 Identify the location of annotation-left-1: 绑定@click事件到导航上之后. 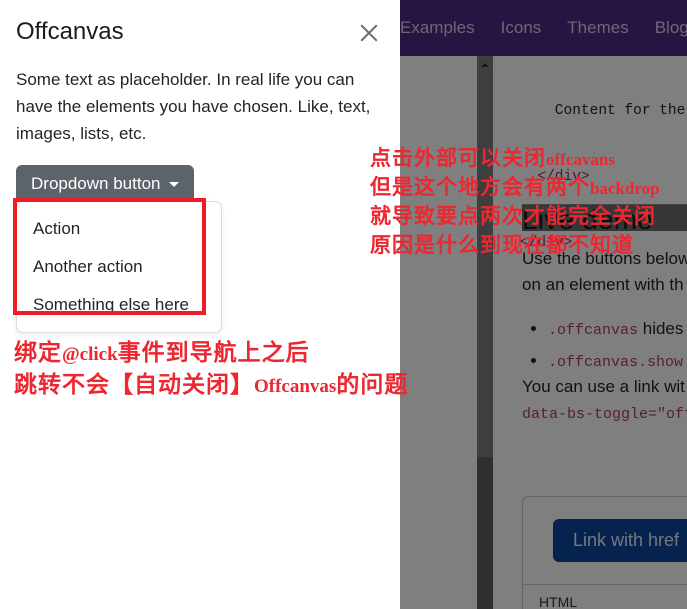
(162, 353).